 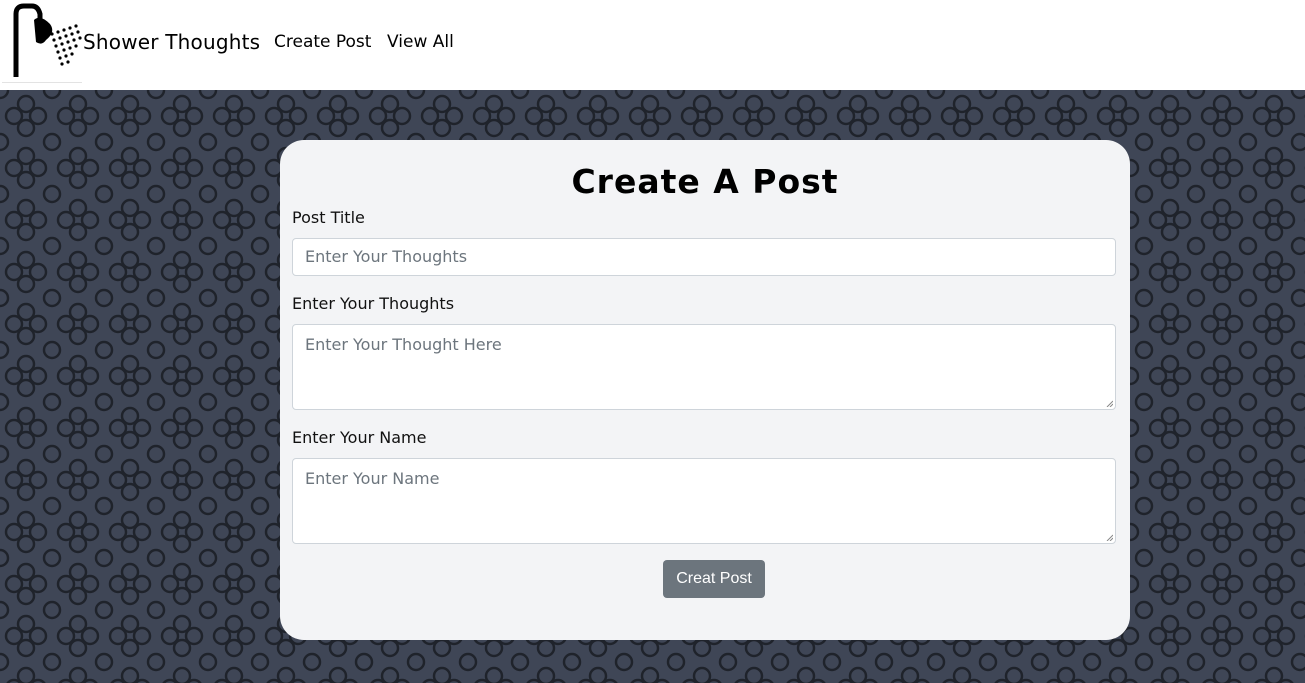 What do you see at coordinates (403, 344) in the screenshot?
I see `thoughts-placeholder: Enter Your Thought Here` at bounding box center [403, 344].